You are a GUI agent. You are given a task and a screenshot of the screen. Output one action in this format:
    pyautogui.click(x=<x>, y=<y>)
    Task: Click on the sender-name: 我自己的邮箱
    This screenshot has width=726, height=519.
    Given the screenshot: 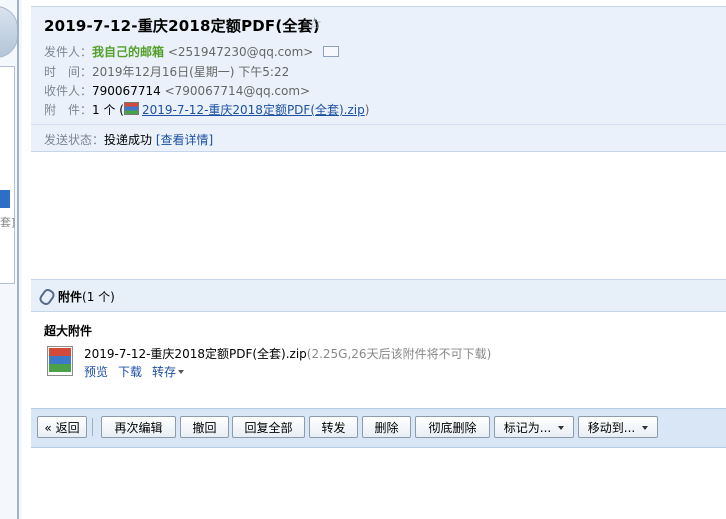 What is the action you would take?
    pyautogui.click(x=128, y=52)
    